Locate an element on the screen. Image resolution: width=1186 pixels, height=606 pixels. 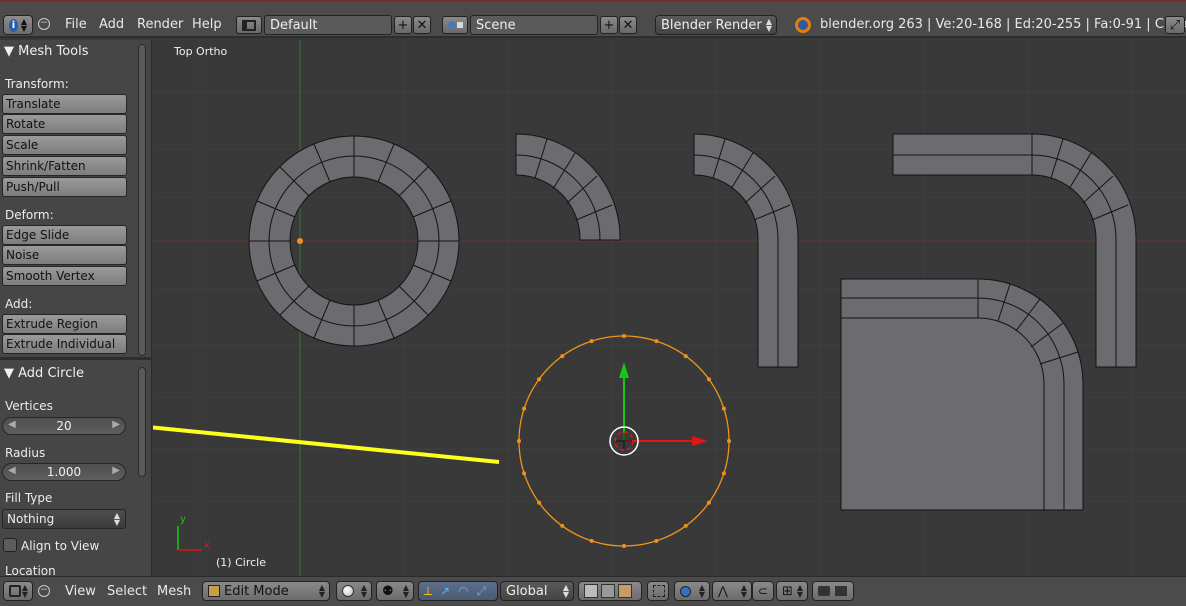
falloff-select: ⋀ ▲ ▼ is located at coordinates (732, 591).